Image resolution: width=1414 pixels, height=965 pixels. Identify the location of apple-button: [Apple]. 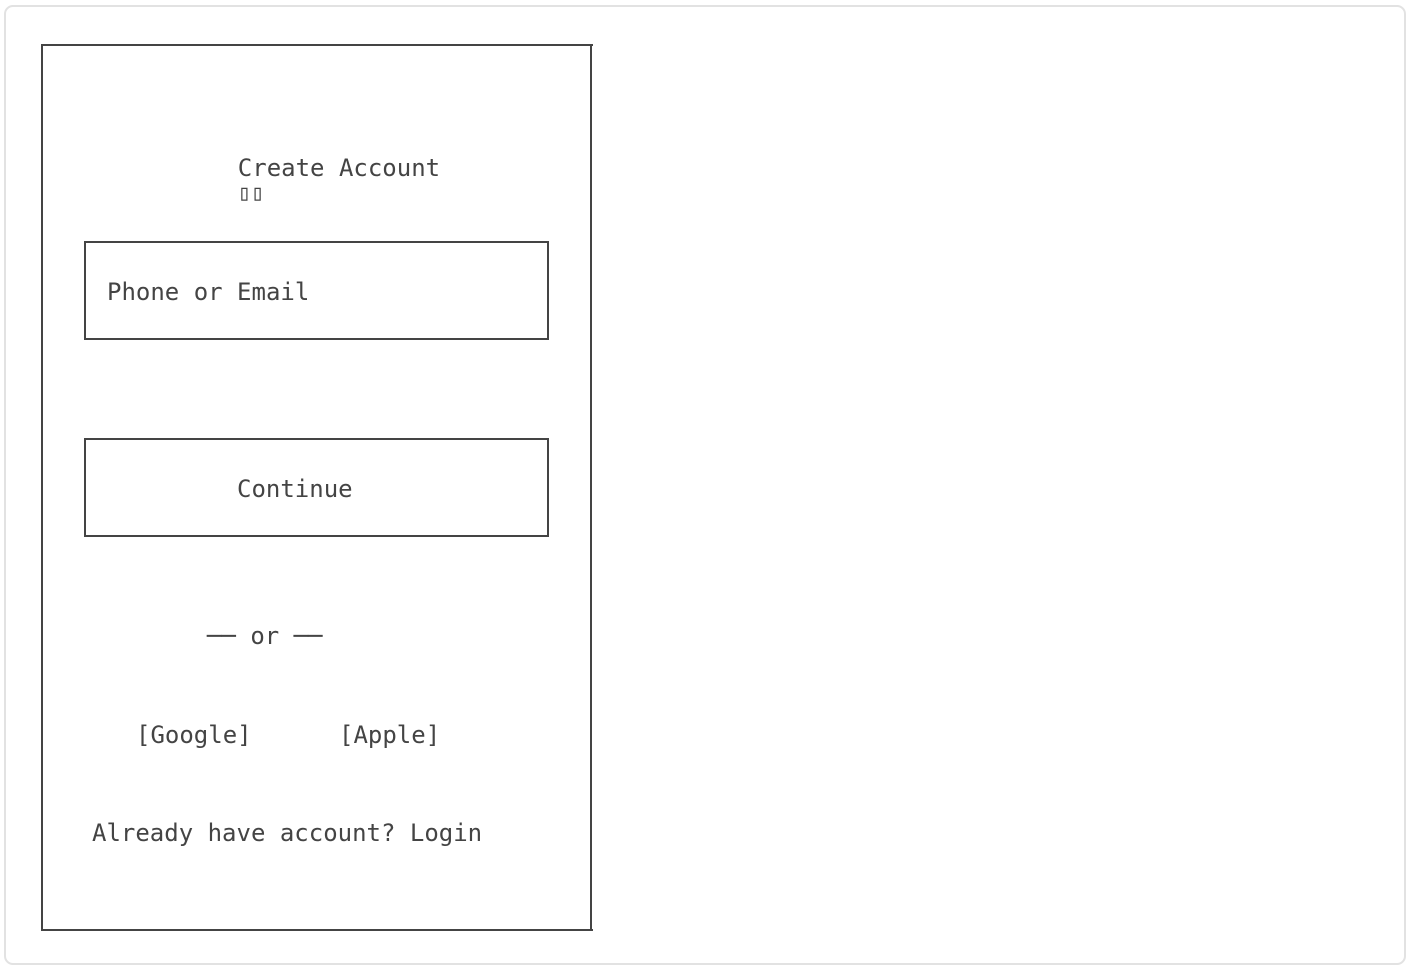
(389, 735).